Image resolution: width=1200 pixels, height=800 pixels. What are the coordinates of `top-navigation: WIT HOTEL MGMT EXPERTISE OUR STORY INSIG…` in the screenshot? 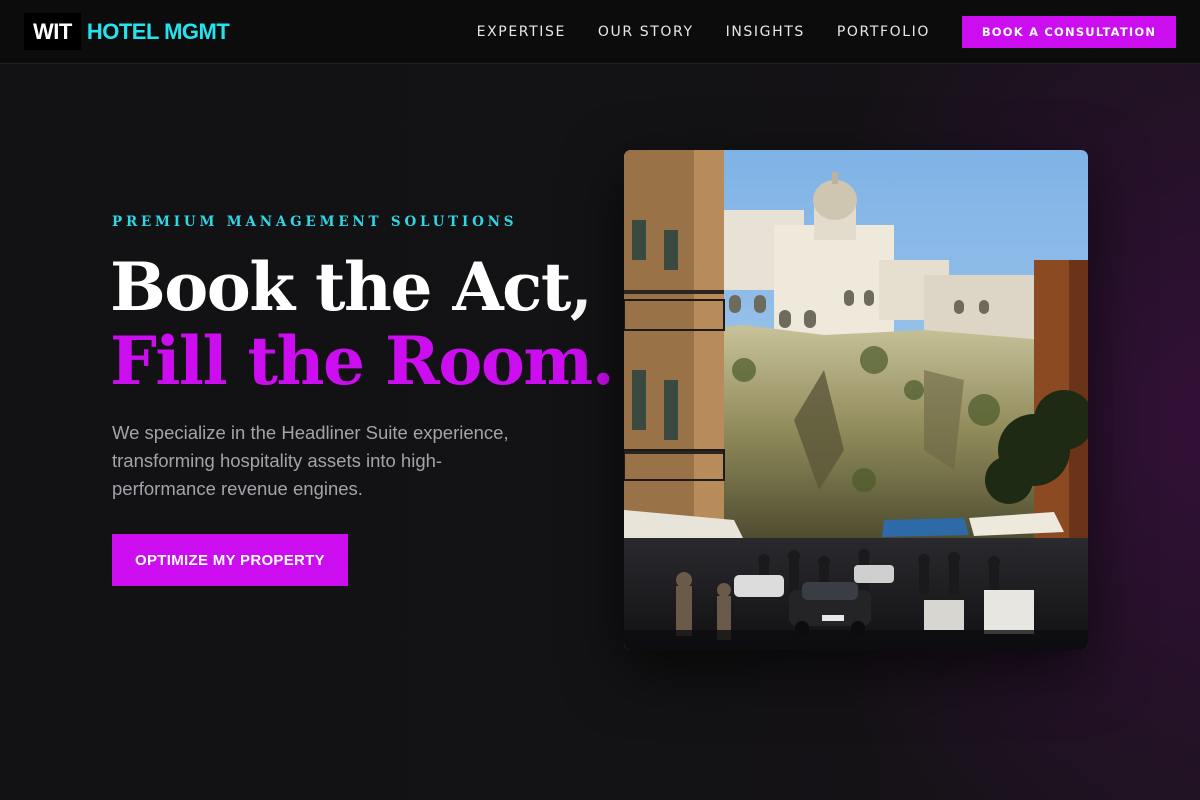 It's located at (600, 32).